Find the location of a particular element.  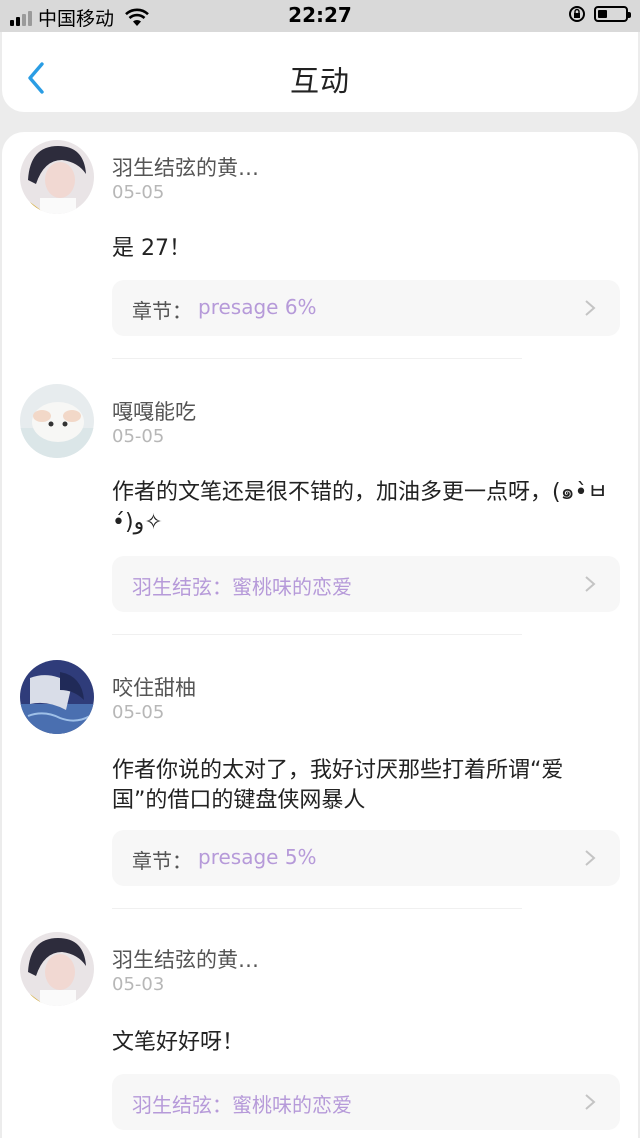

chapter-value: presage 5% is located at coordinates (257, 857).